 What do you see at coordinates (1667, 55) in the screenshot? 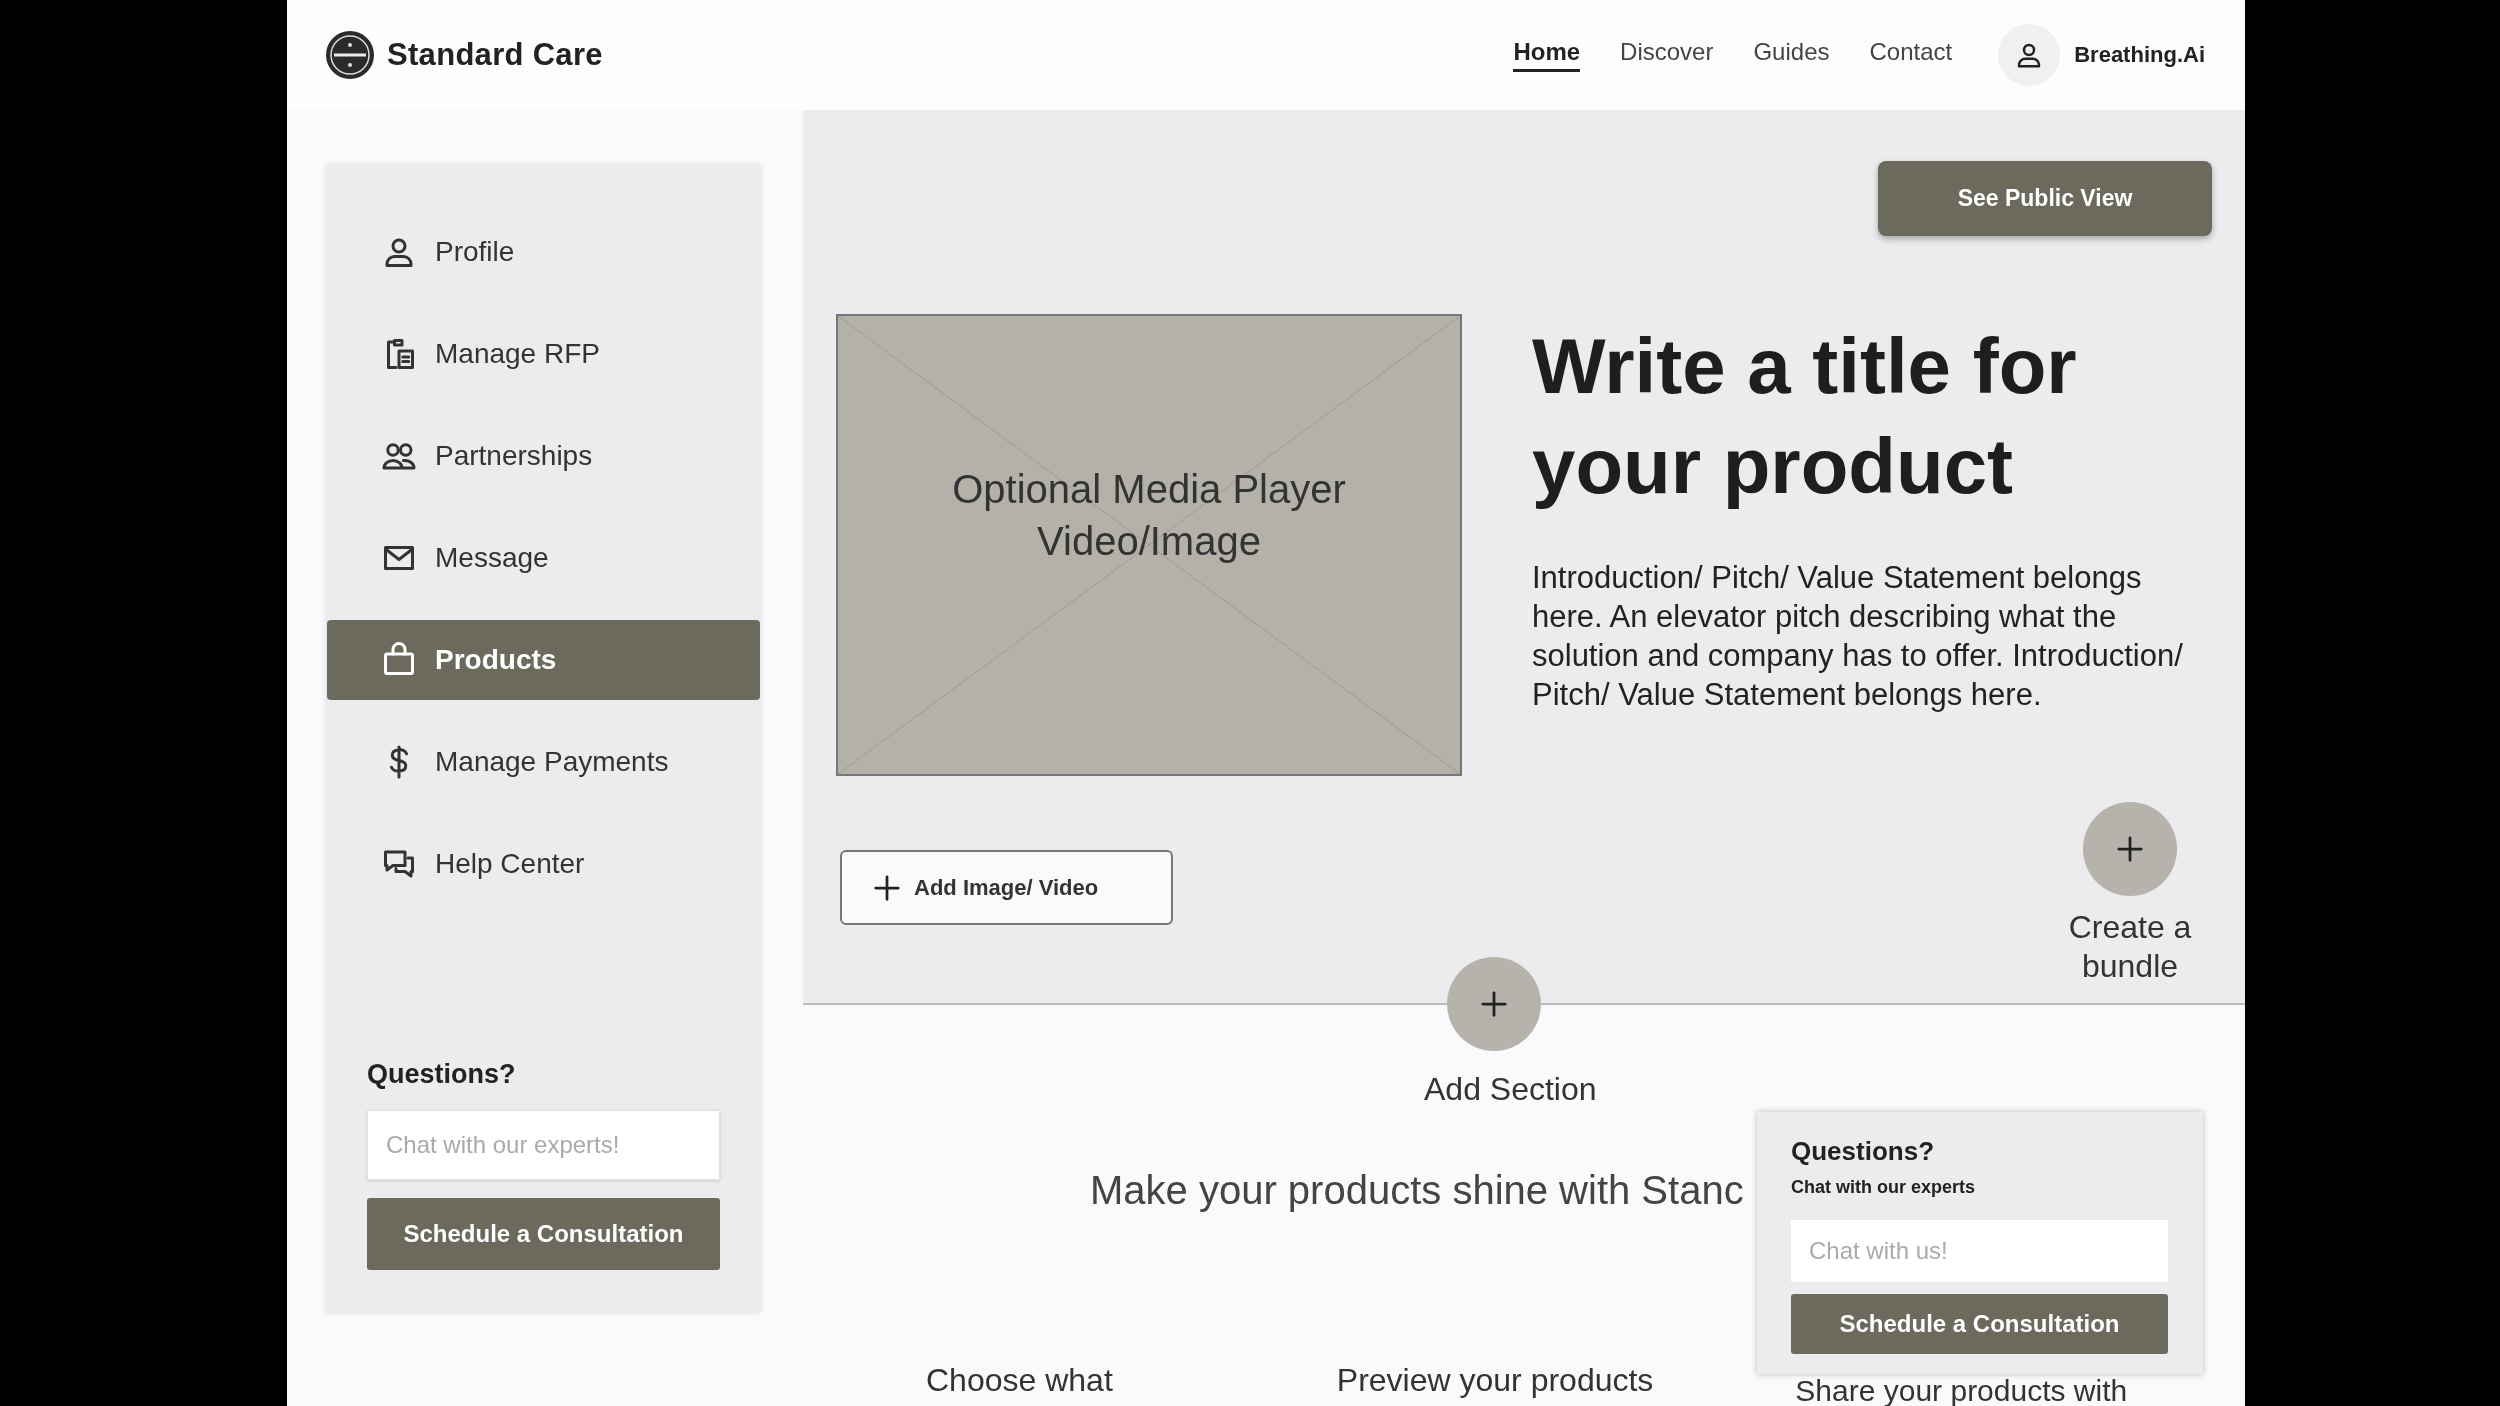
I see `nav-link: Discover` at bounding box center [1667, 55].